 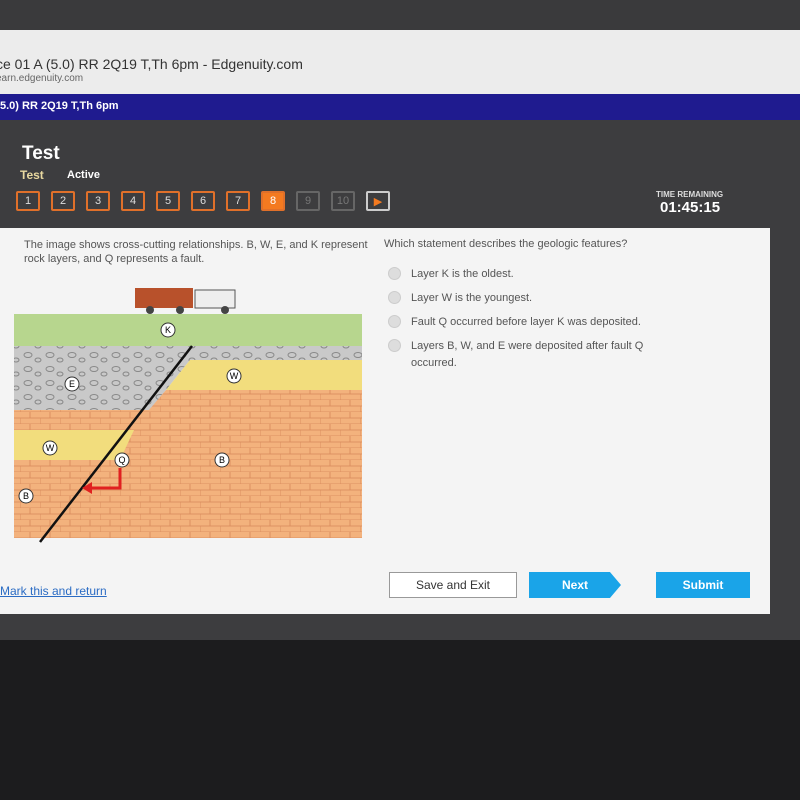 I want to click on option-label: Layer W is the youngest., so click(x=472, y=298).